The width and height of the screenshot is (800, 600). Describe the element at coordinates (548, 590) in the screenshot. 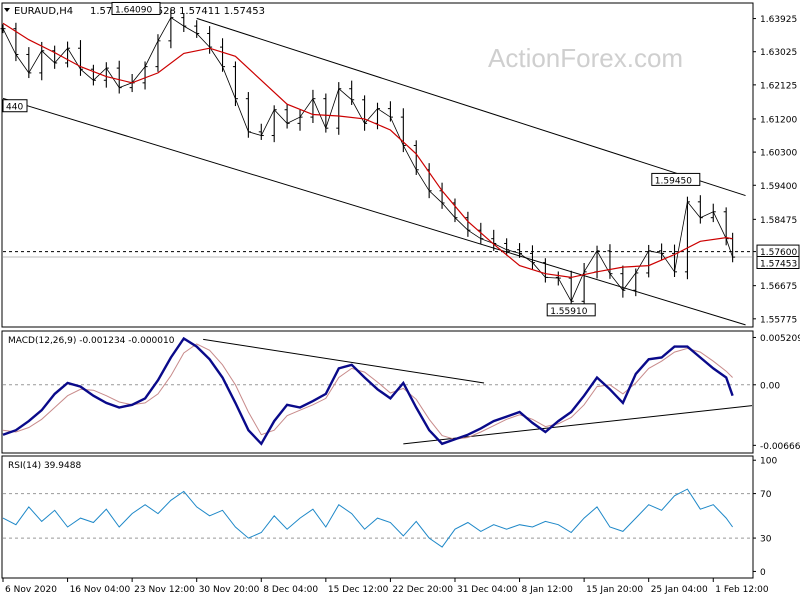

I see `time-tick-label: 8 Jan 12:00` at that location.